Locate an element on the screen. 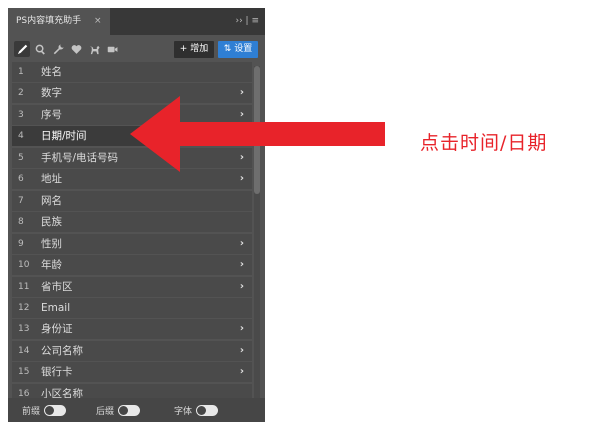 Image resolution: width=594 pixels, height=434 pixels. list-item-label: 序号 is located at coordinates (51, 114).